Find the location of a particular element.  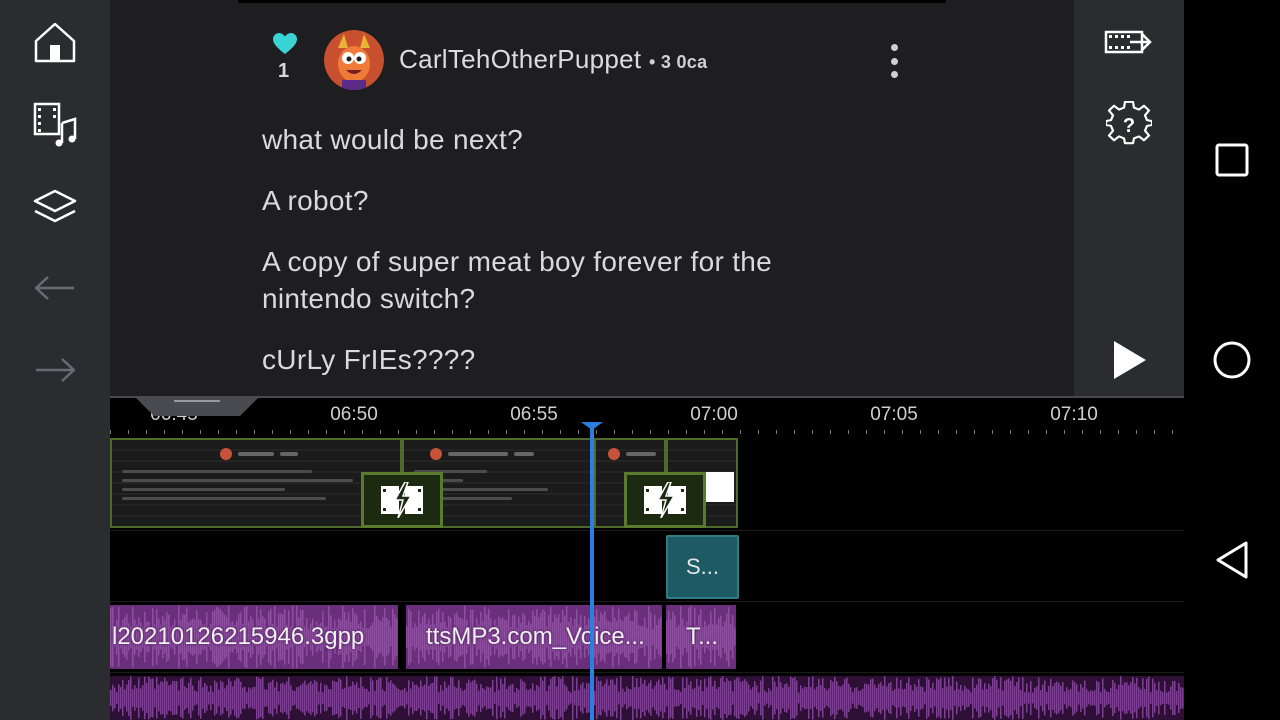

home-icon is located at coordinates (55, 42).